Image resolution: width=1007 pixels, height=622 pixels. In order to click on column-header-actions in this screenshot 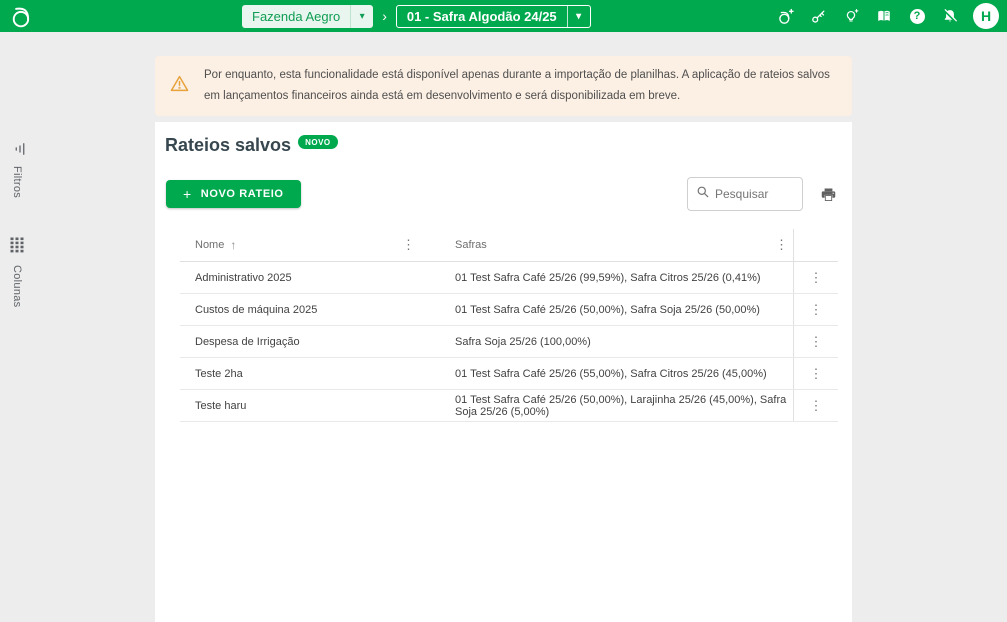, I will do `click(815, 245)`.